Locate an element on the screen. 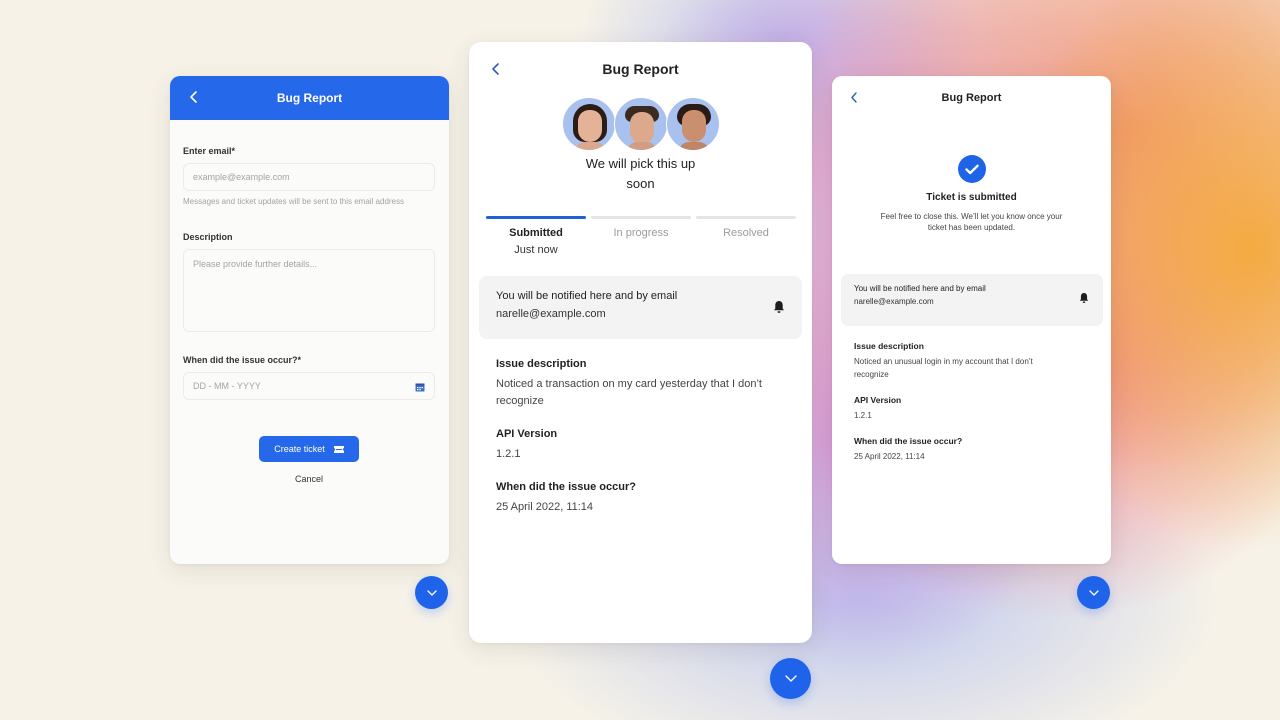  create-ticket-button: Create ticket is located at coordinates (309, 449).